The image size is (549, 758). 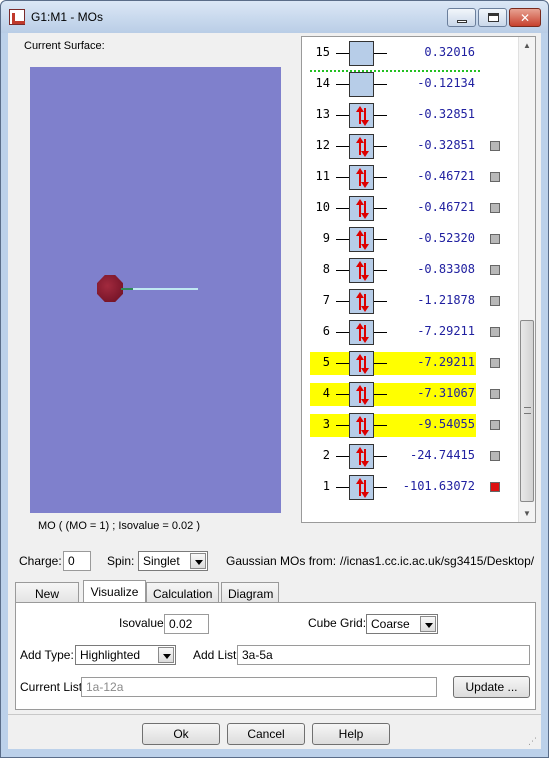 I want to click on mo-row: 14 -0.12134, so click(x=411, y=87).